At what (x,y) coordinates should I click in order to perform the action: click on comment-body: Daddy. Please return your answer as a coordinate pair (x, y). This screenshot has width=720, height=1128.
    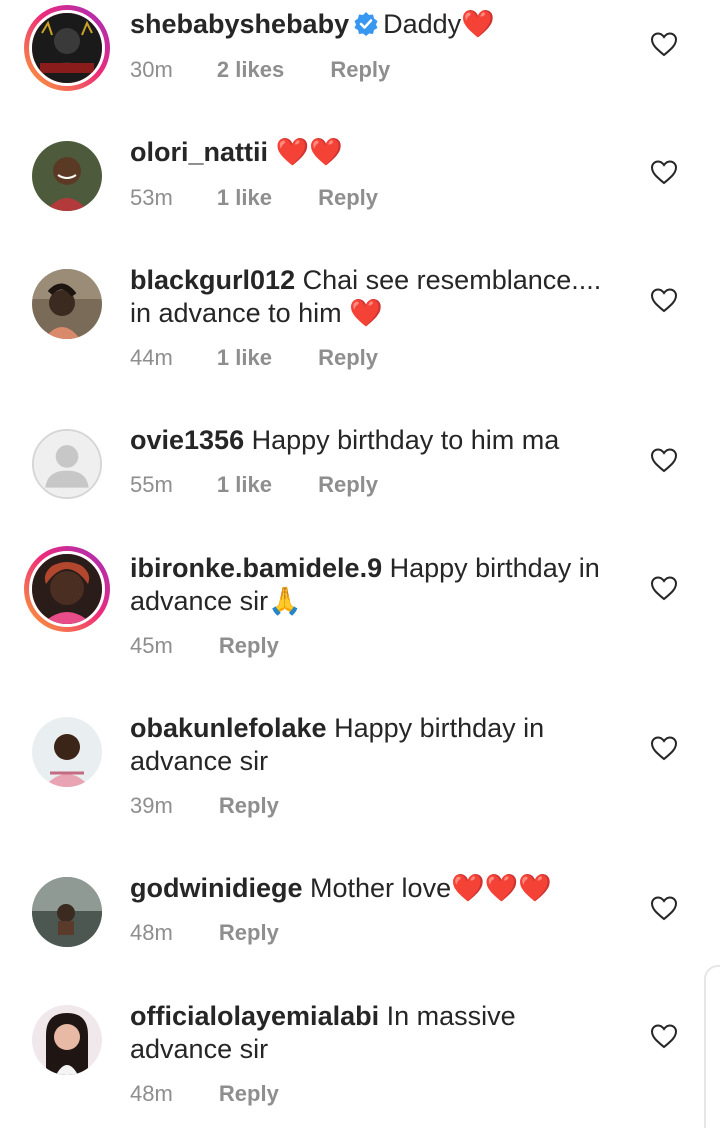
    Looking at the image, I should click on (422, 24).